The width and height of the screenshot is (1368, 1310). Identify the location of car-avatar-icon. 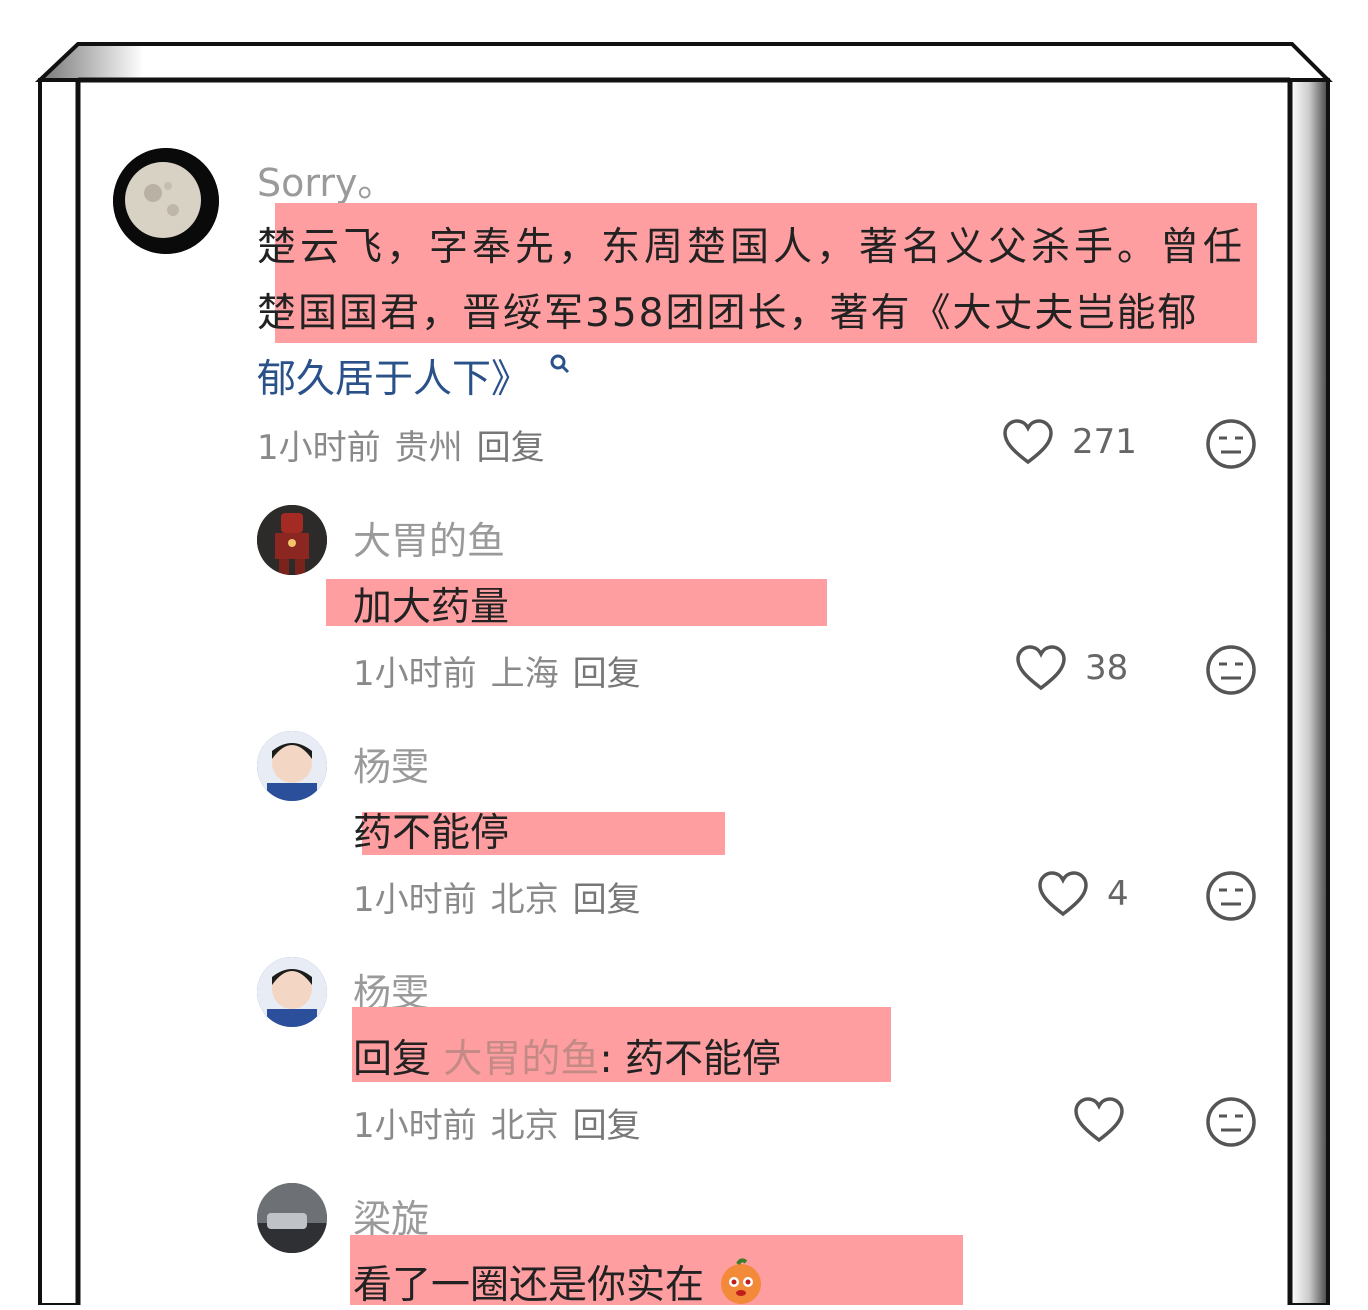
(292, 1218).